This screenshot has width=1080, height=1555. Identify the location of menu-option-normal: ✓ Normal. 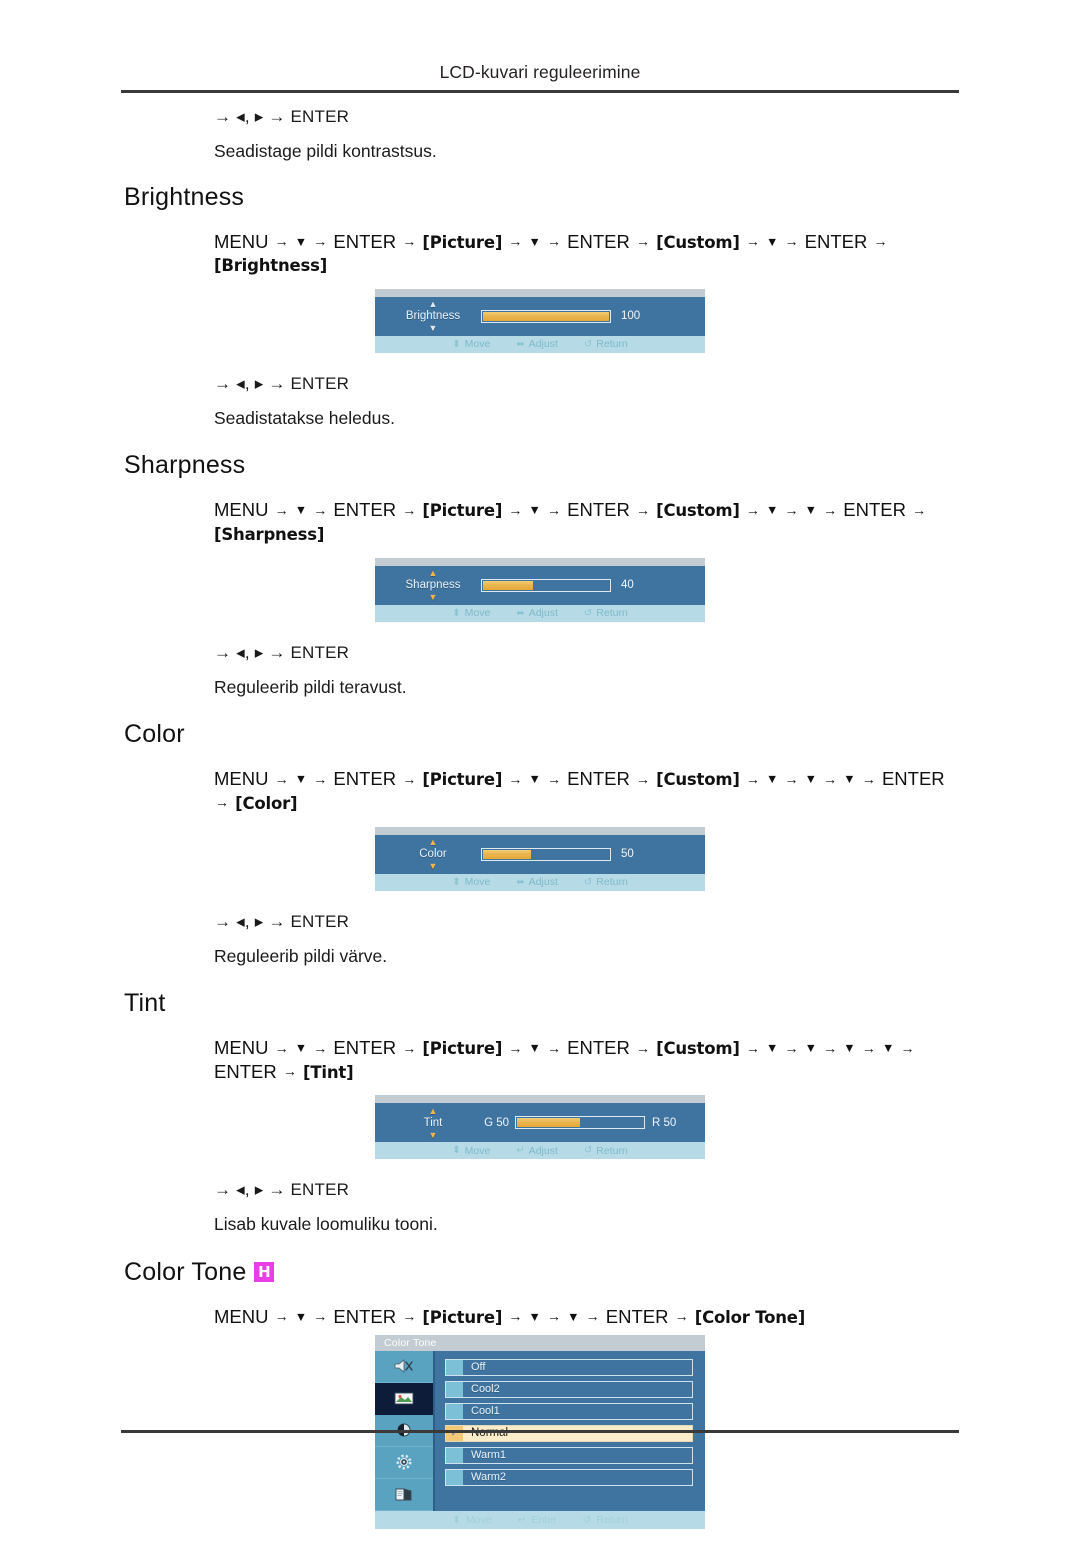
(569, 1433).